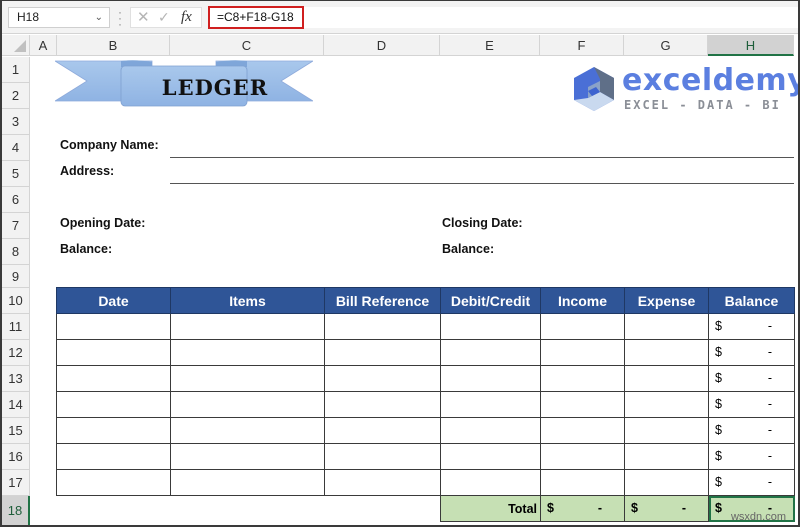 This screenshot has height=527, width=800. I want to click on empty-cell, so click(114, 509).